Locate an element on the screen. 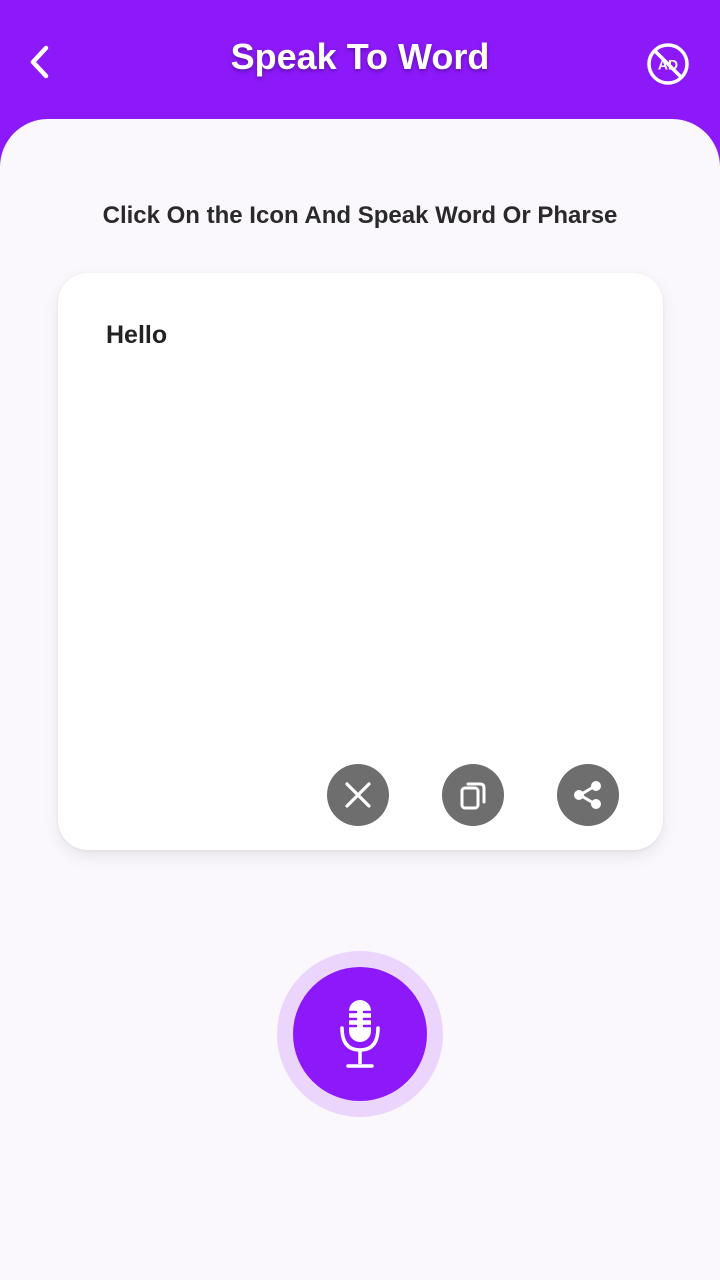 This screenshot has width=720, height=1280. back-button is located at coordinates (40, 62).